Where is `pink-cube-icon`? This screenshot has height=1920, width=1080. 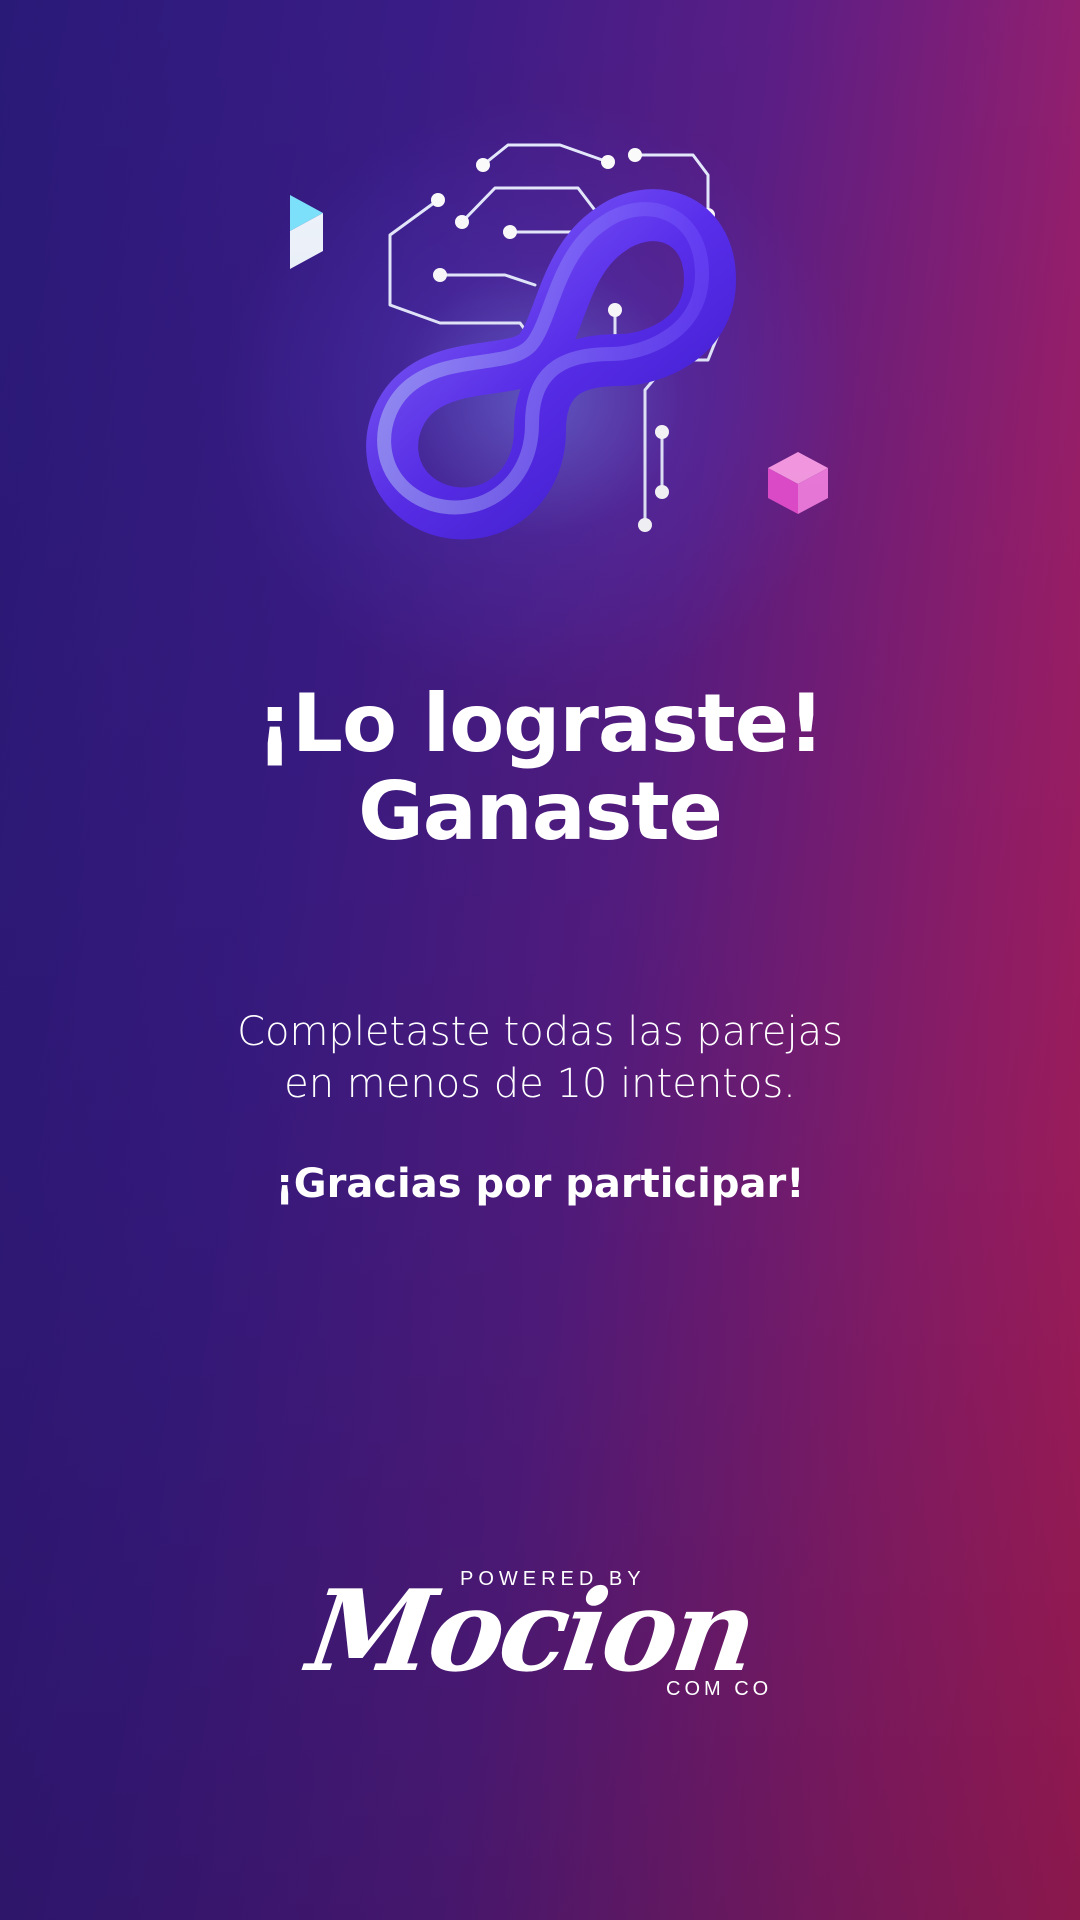
pink-cube-icon is located at coordinates (798, 483).